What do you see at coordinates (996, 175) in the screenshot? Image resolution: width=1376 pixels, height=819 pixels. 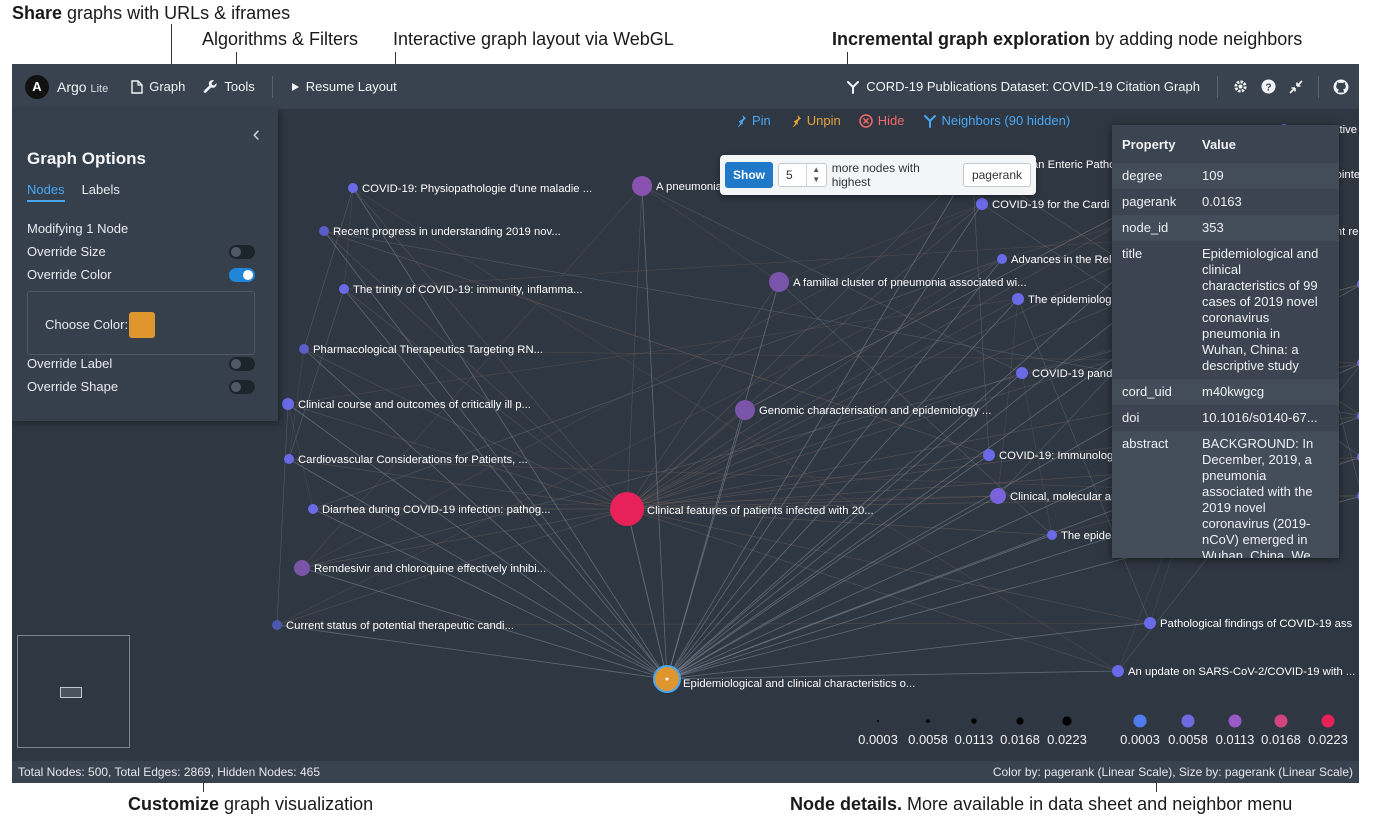 I see `metric-select: pagerank` at bounding box center [996, 175].